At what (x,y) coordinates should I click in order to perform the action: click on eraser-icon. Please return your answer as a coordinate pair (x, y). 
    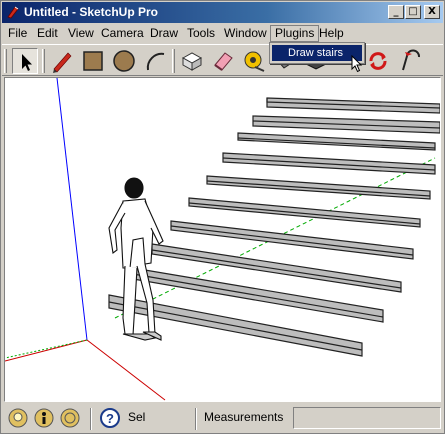
    Looking at the image, I should click on (223, 61).